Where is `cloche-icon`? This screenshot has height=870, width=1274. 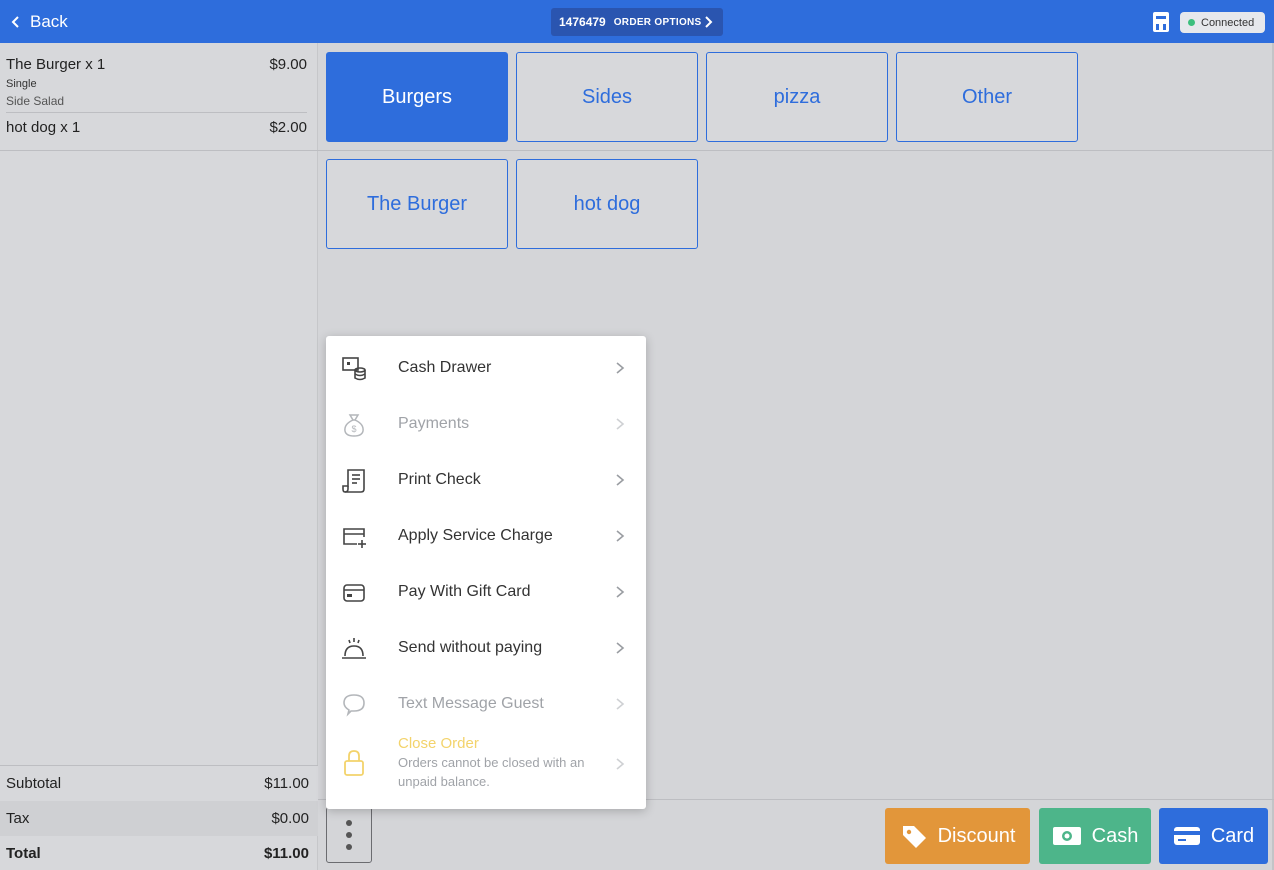 cloche-icon is located at coordinates (354, 648).